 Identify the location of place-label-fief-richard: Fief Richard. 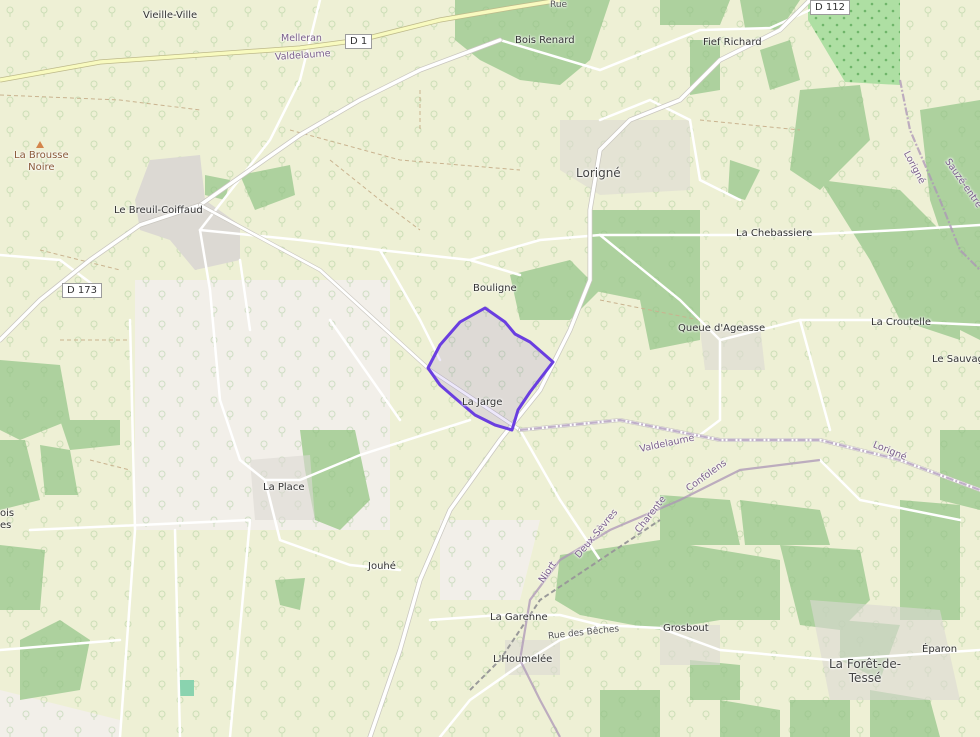
(732, 42).